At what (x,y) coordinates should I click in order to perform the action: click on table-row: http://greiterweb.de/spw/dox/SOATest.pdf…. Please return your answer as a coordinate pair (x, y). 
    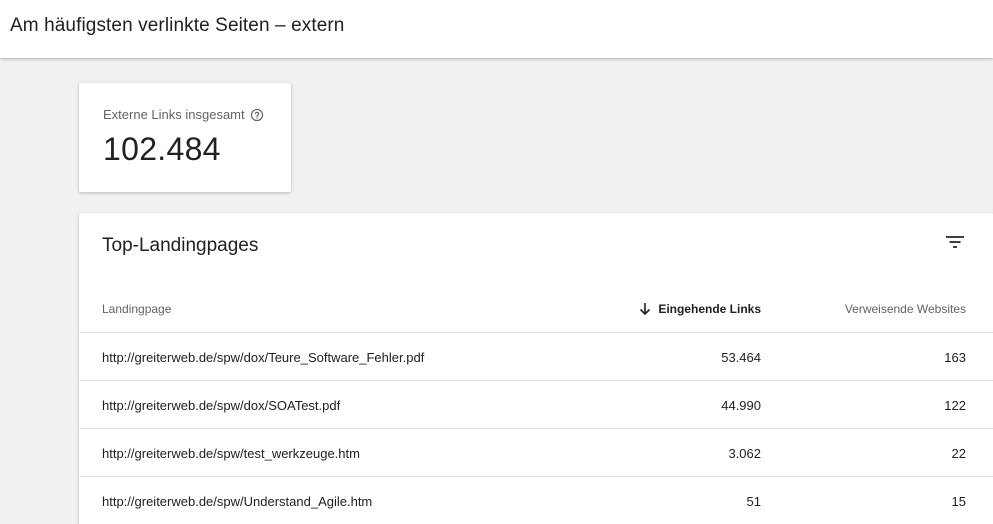
    Looking at the image, I should click on (536, 405).